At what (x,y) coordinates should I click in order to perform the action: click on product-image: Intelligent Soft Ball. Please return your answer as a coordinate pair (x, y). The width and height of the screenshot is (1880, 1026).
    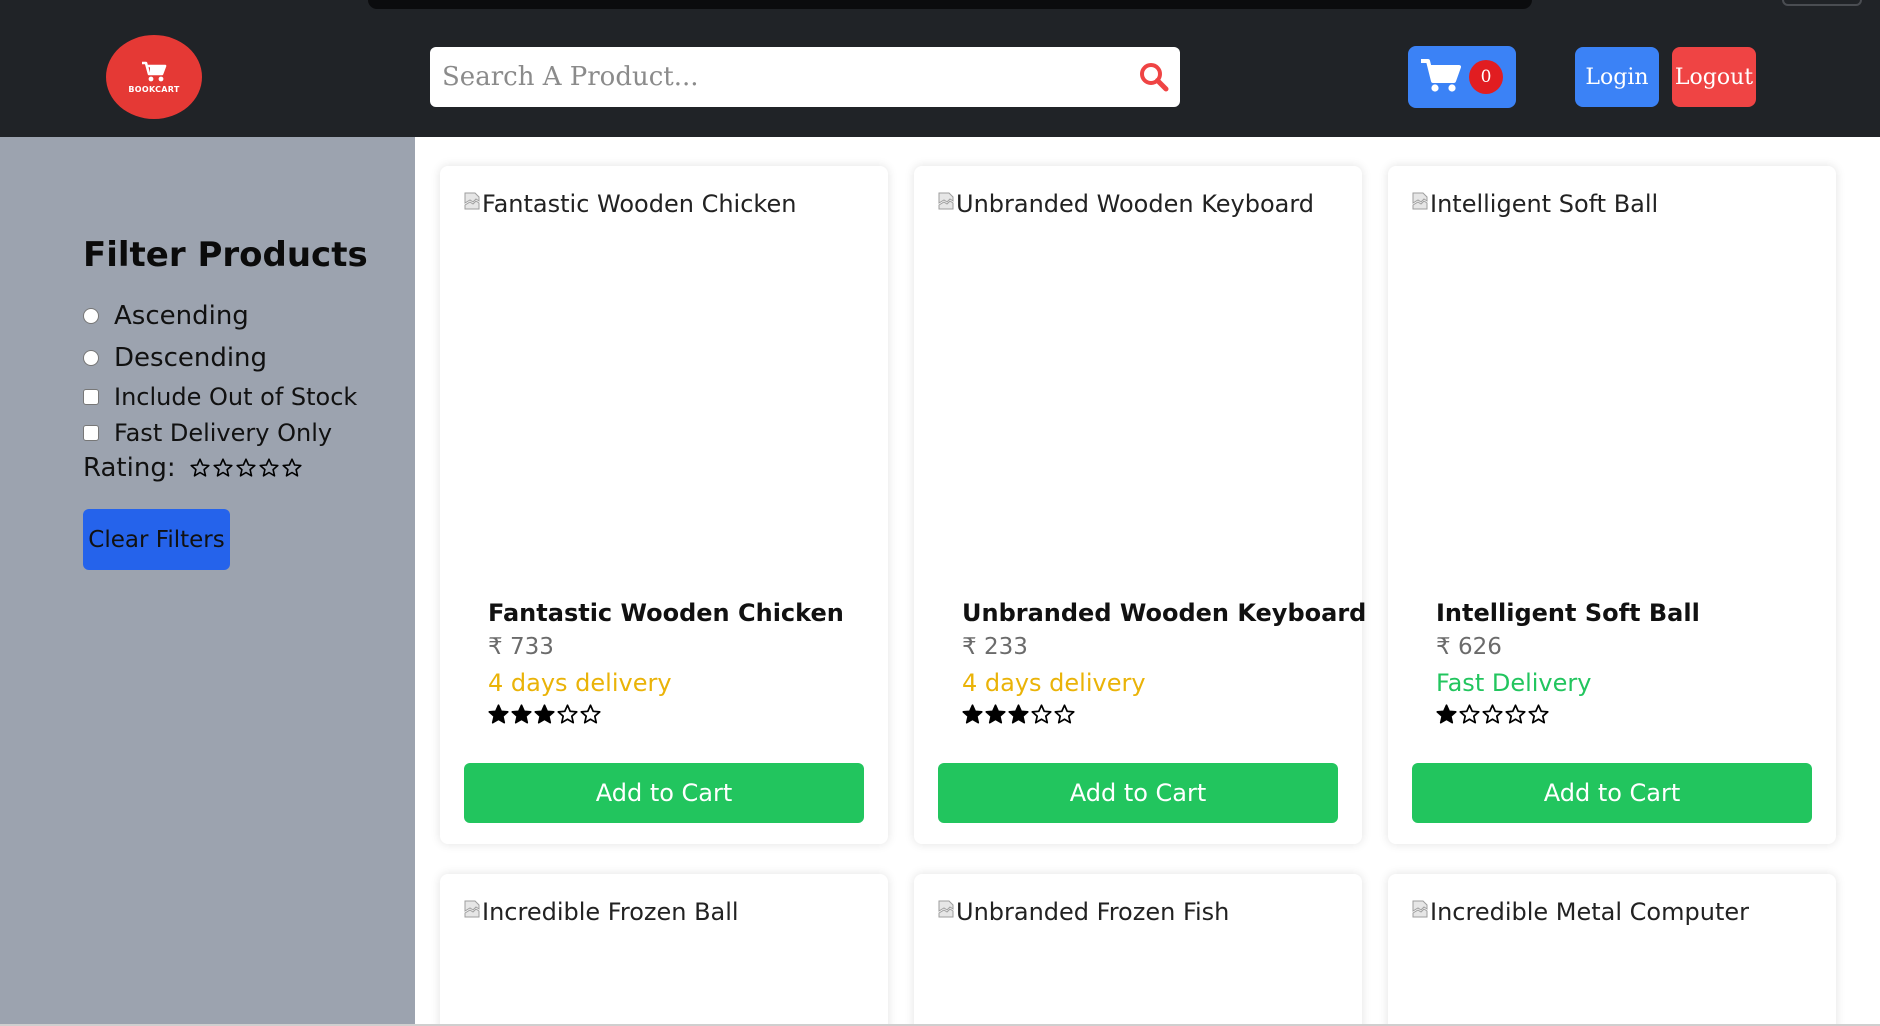
    Looking at the image, I should click on (1535, 204).